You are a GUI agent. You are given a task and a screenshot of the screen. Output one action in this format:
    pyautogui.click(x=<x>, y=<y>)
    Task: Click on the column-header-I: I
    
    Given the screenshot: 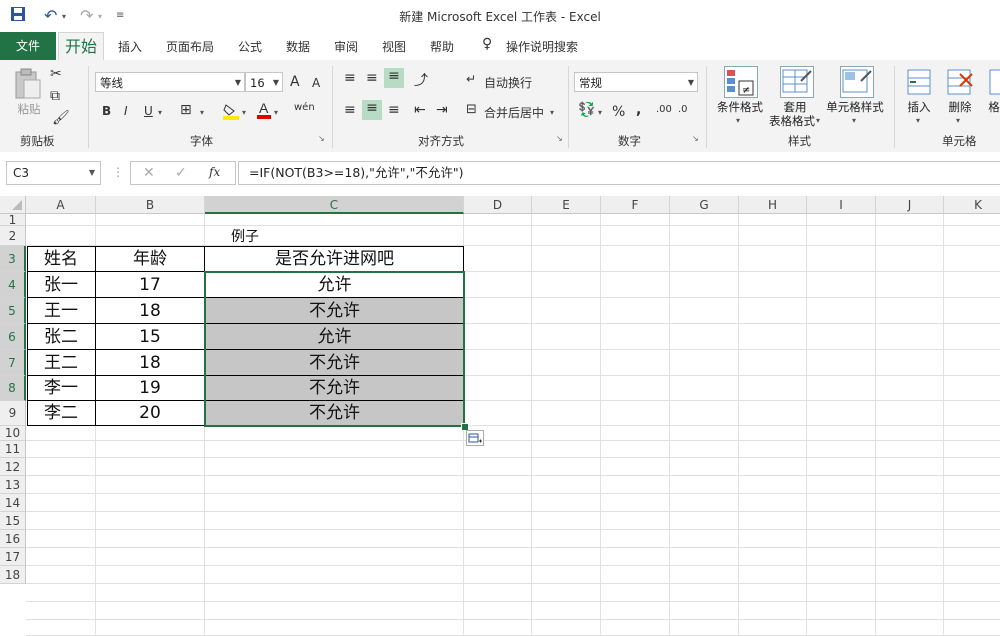 What is the action you would take?
    pyautogui.click(x=841, y=205)
    